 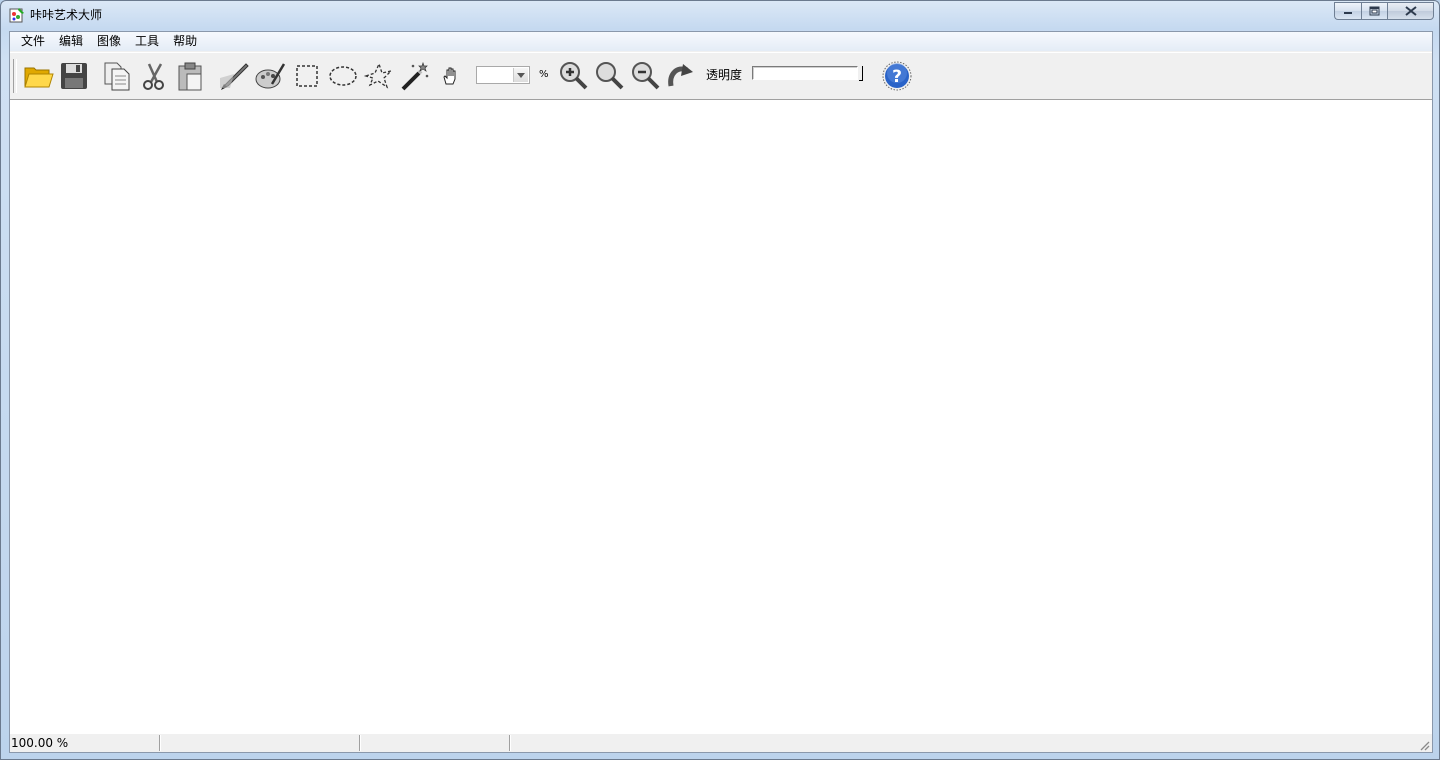 I want to click on magic-wand-button, so click(x=415, y=76).